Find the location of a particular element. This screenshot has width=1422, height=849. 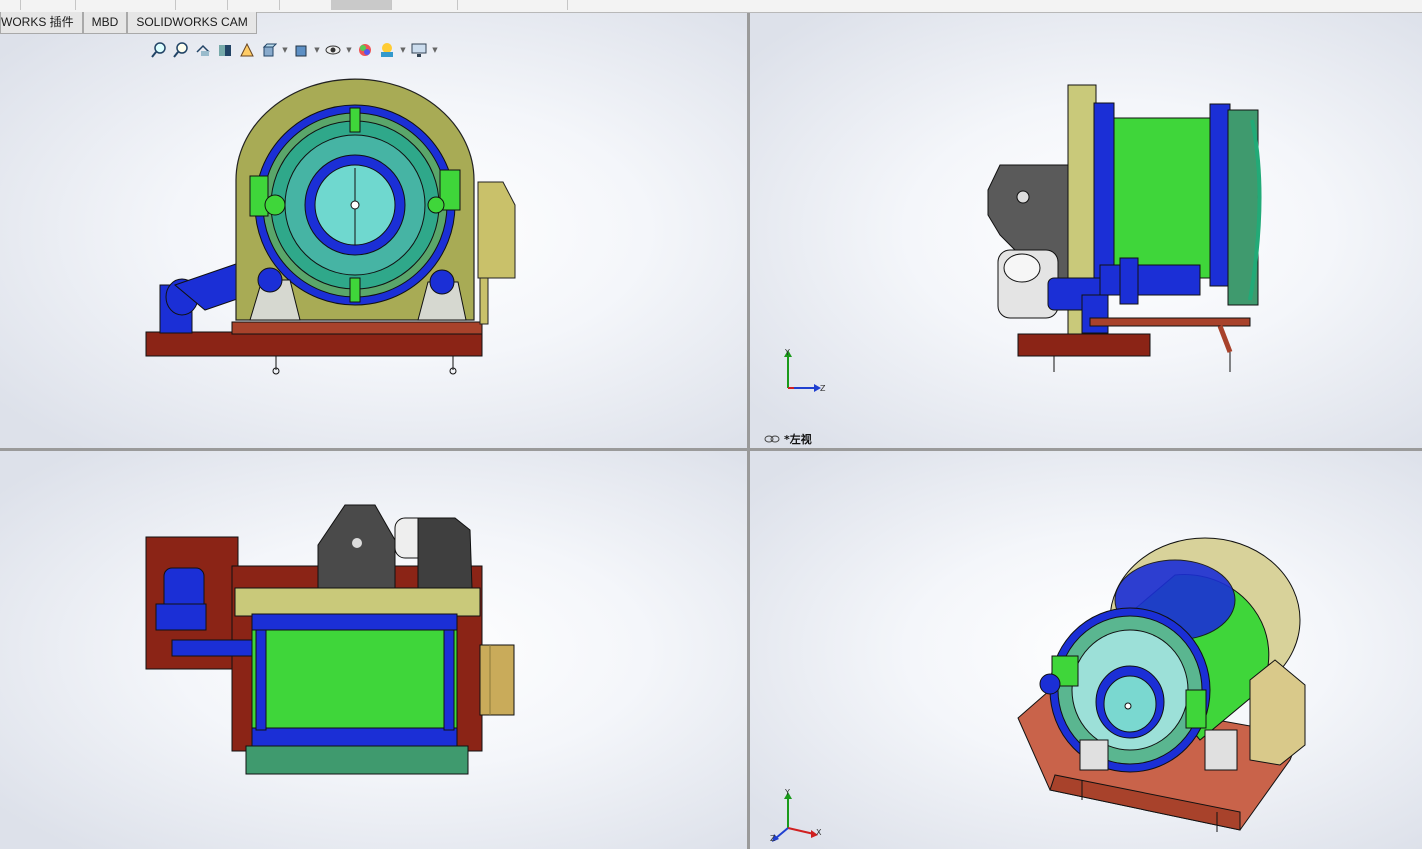

zoom-to-fit-icon is located at coordinates (159, 50).